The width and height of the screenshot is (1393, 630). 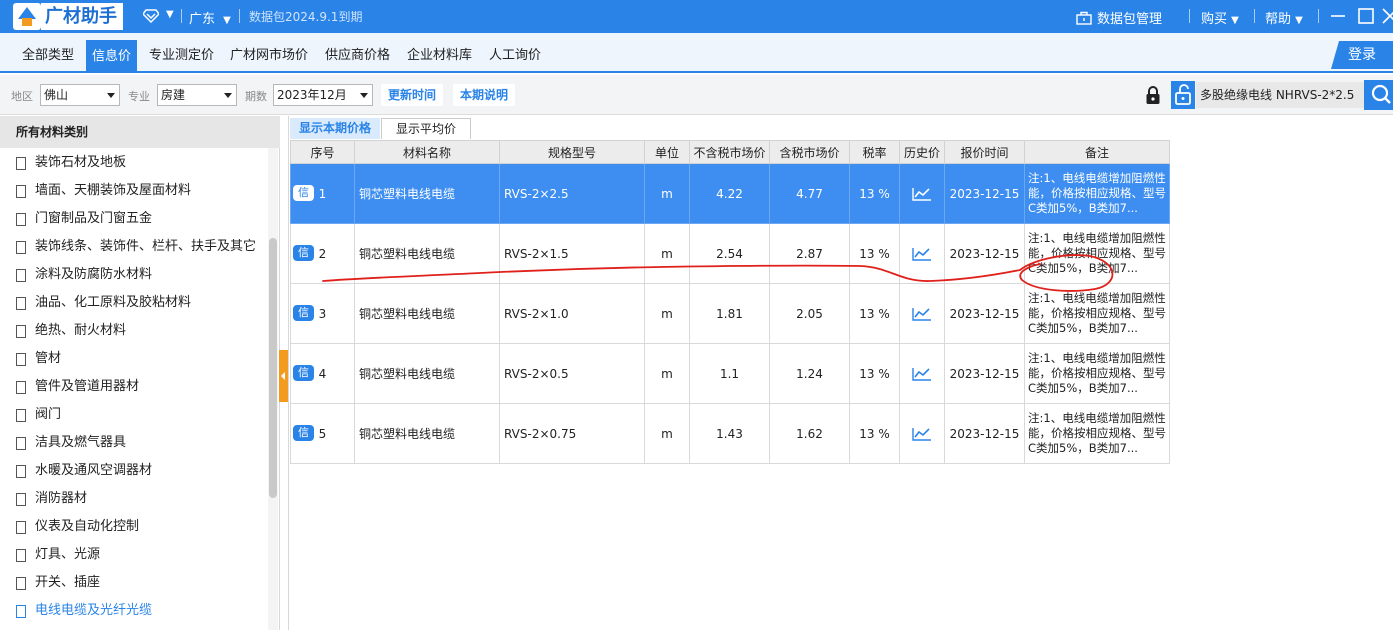 I want to click on period-note-button: 本期说明, so click(x=484, y=95).